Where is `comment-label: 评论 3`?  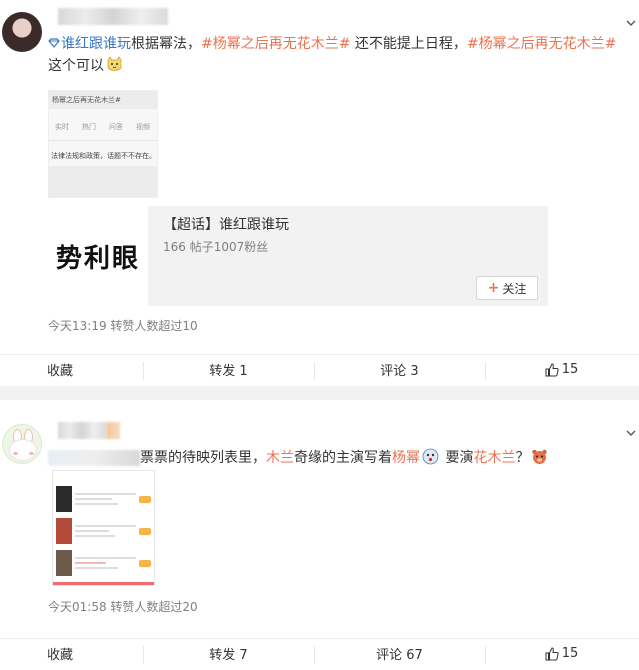
comment-label: 评论 3 is located at coordinates (399, 371).